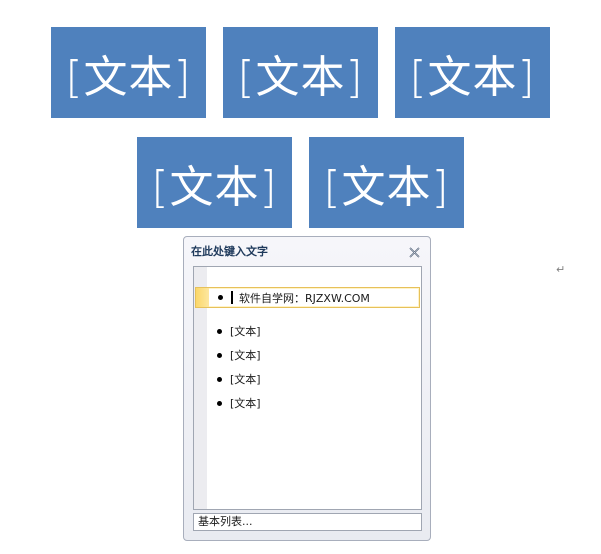  What do you see at coordinates (472, 72) in the screenshot?
I see `smartart-shape-3: [文本]` at bounding box center [472, 72].